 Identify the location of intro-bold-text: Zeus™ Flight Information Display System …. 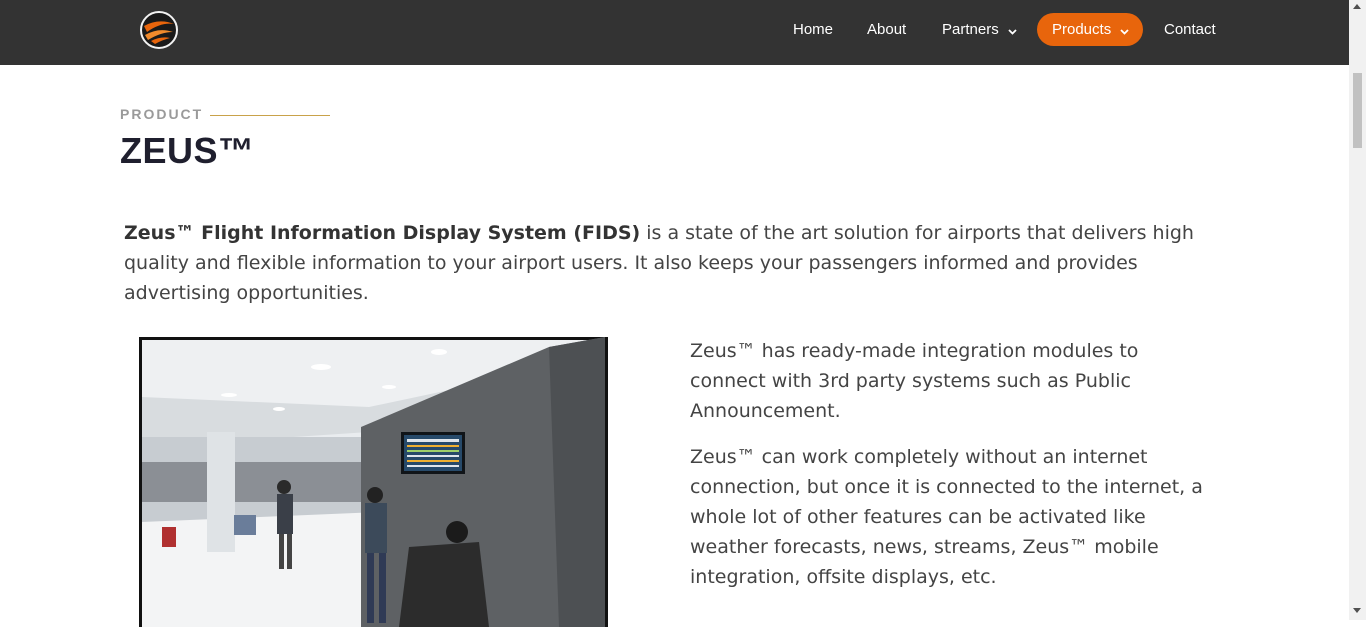
(382, 233).